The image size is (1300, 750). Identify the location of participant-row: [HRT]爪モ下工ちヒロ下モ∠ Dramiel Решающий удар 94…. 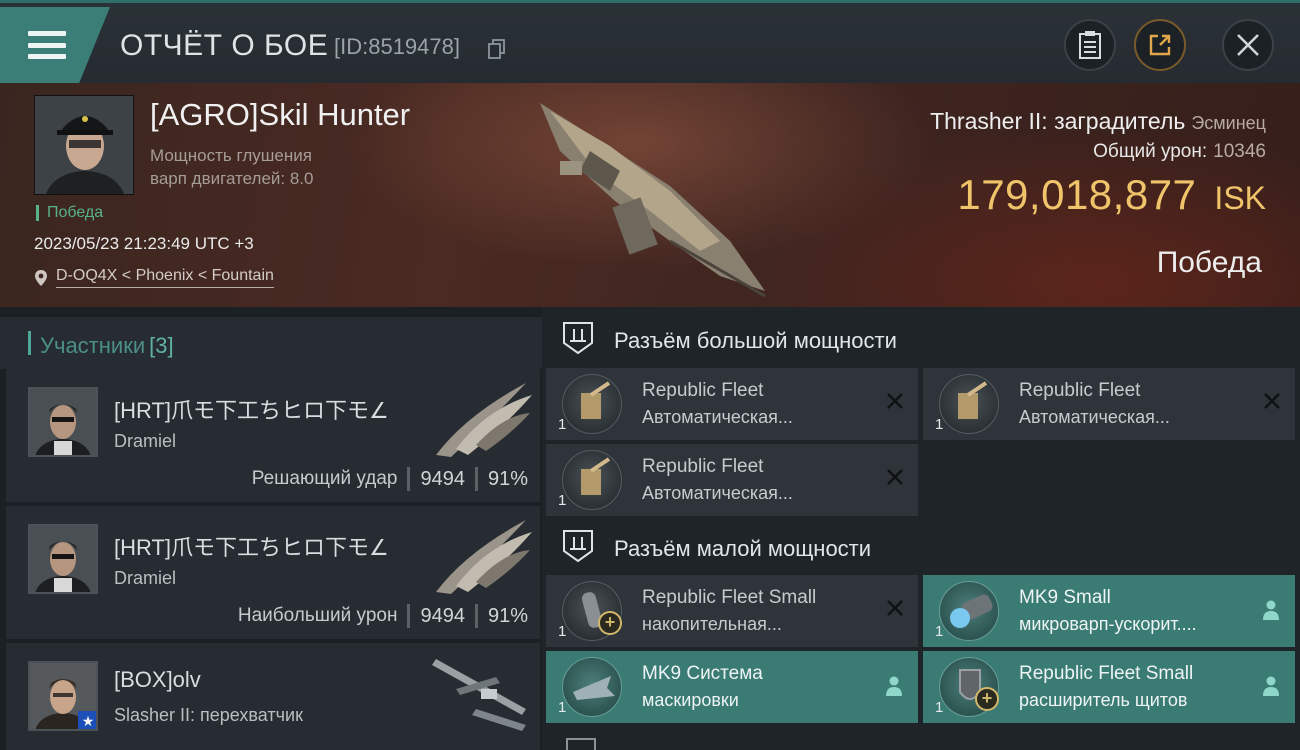
(273, 435).